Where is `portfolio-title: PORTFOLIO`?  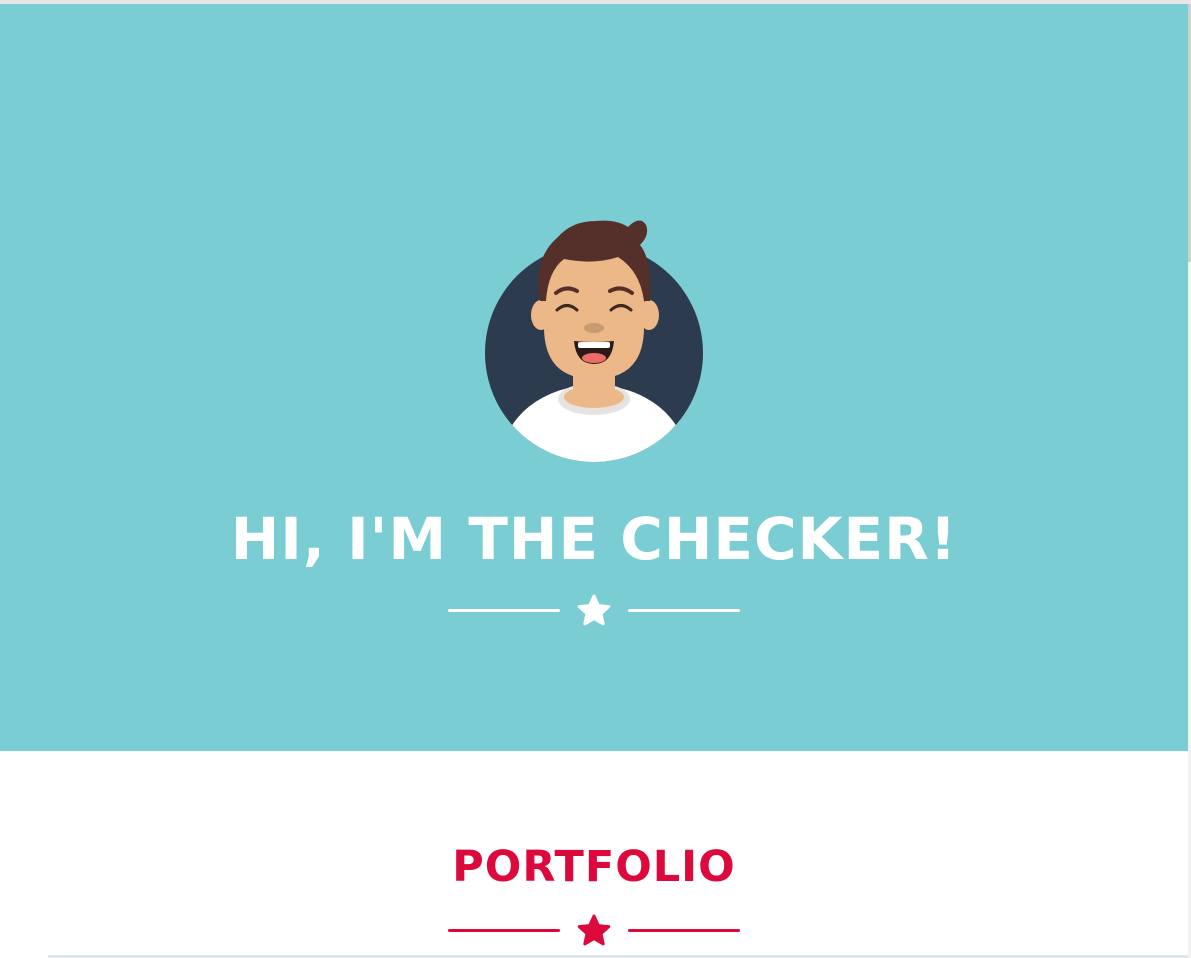
portfolio-title: PORTFOLIO is located at coordinates (594, 867).